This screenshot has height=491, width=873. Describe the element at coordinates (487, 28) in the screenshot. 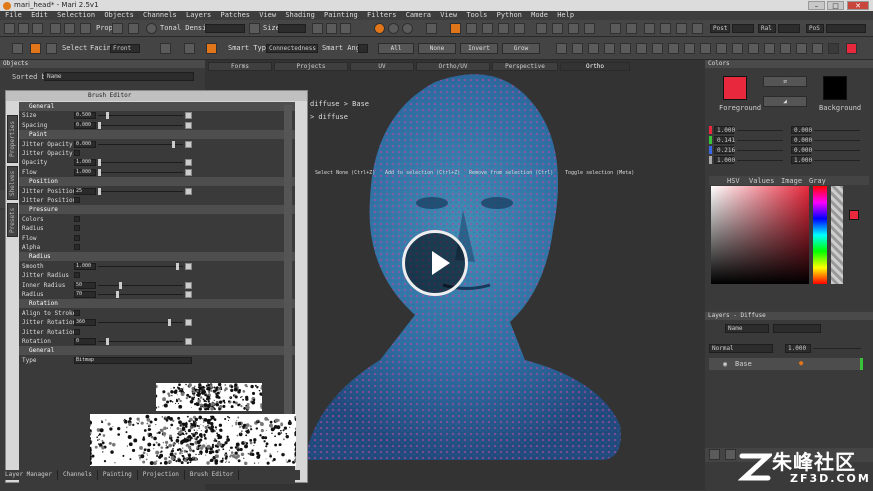

I see `rotate-icon` at that location.